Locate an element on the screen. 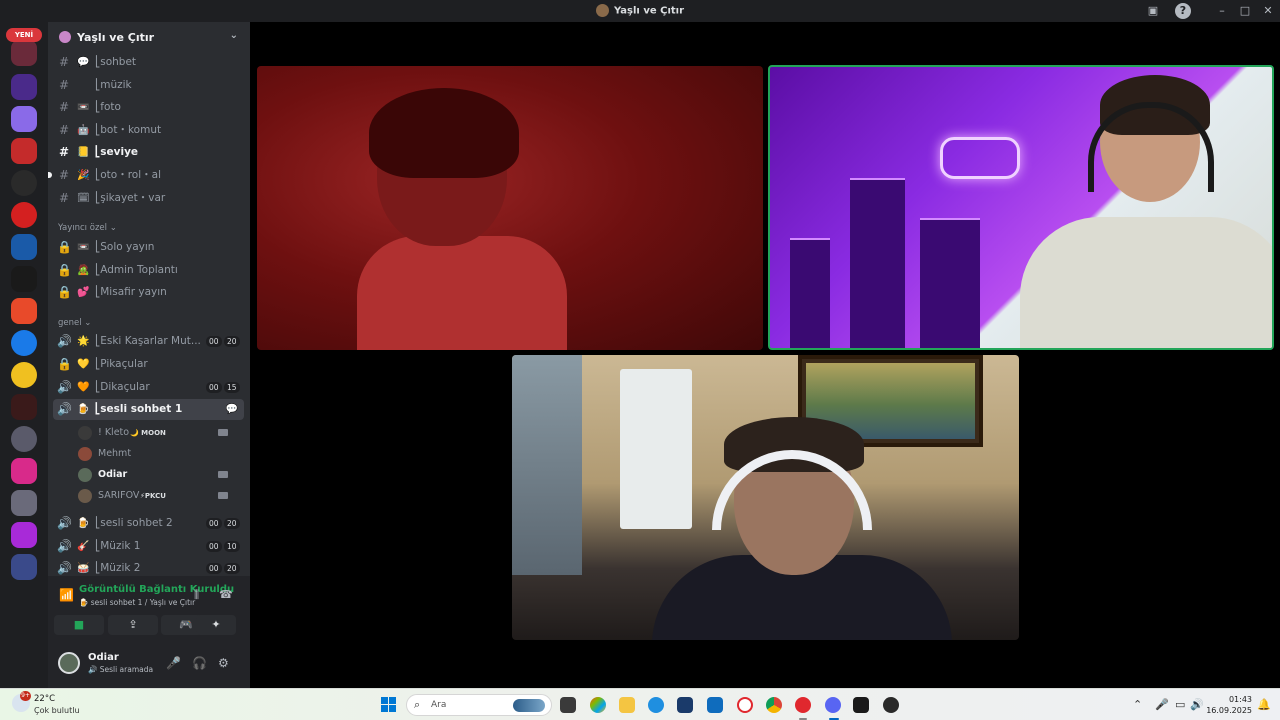  chrome-icon is located at coordinates (774, 705).